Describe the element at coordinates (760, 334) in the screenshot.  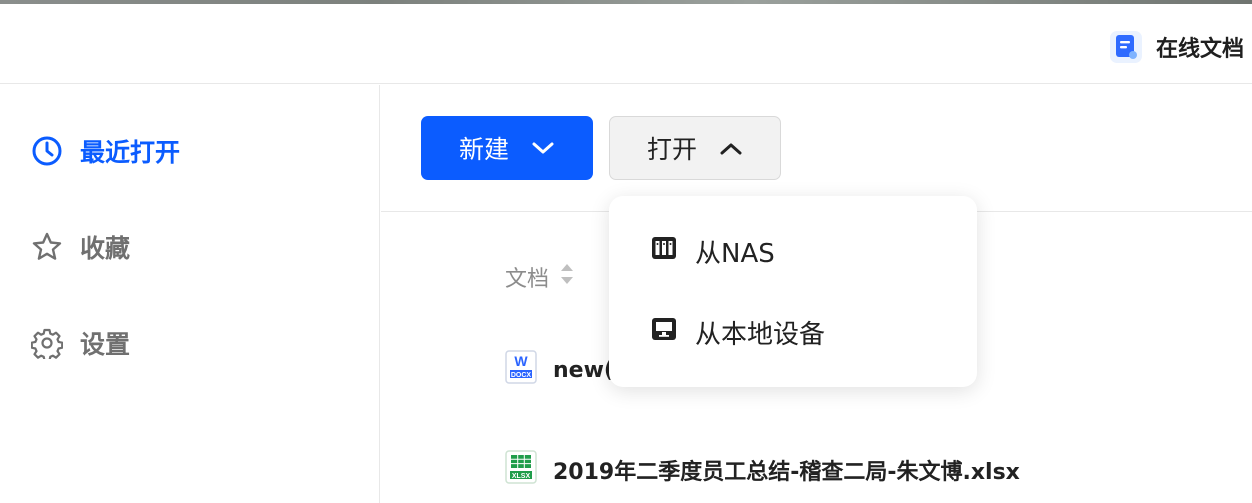
I see `menu-item-label: 从本地设备` at that location.